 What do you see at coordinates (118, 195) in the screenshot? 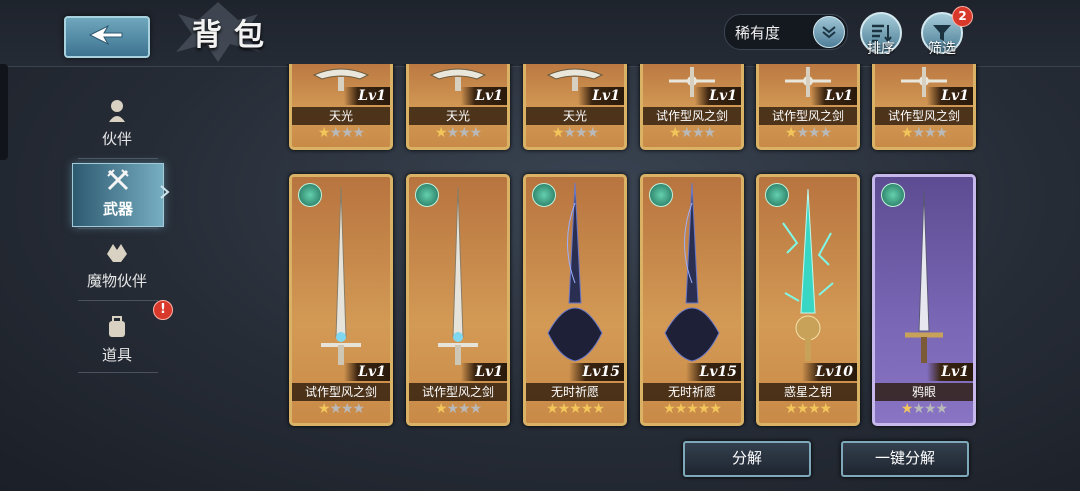
I see `sidebar-item-weapon: 武器` at bounding box center [118, 195].